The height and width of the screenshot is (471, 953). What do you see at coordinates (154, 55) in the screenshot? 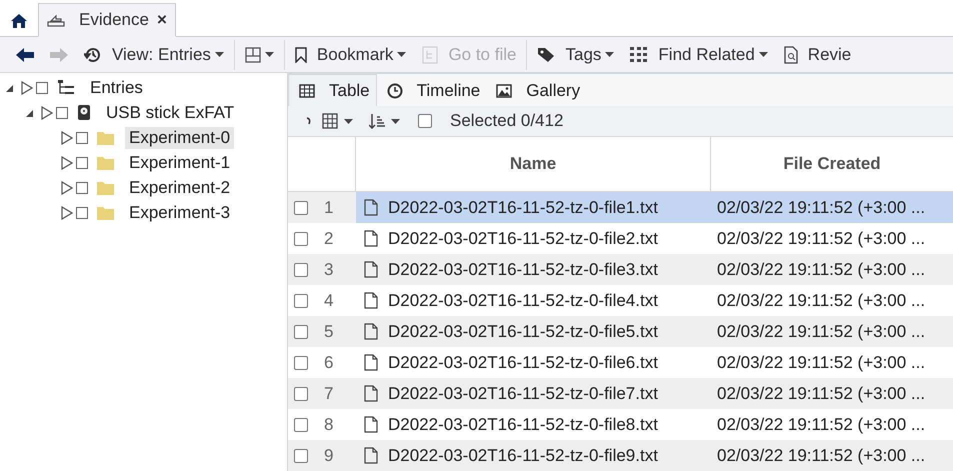
I see `history-button: View: Entries` at bounding box center [154, 55].